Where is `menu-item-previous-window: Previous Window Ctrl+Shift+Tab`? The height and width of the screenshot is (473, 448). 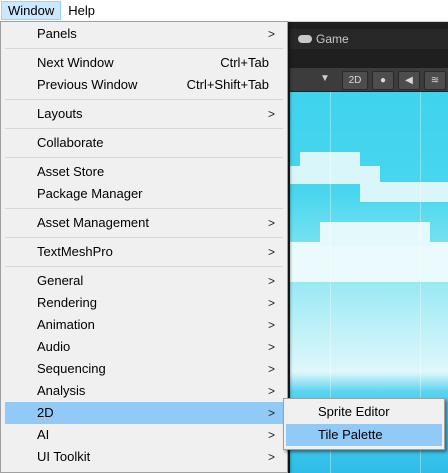 menu-item-previous-window: Previous Window Ctrl+Shift+Tab is located at coordinates (144, 85).